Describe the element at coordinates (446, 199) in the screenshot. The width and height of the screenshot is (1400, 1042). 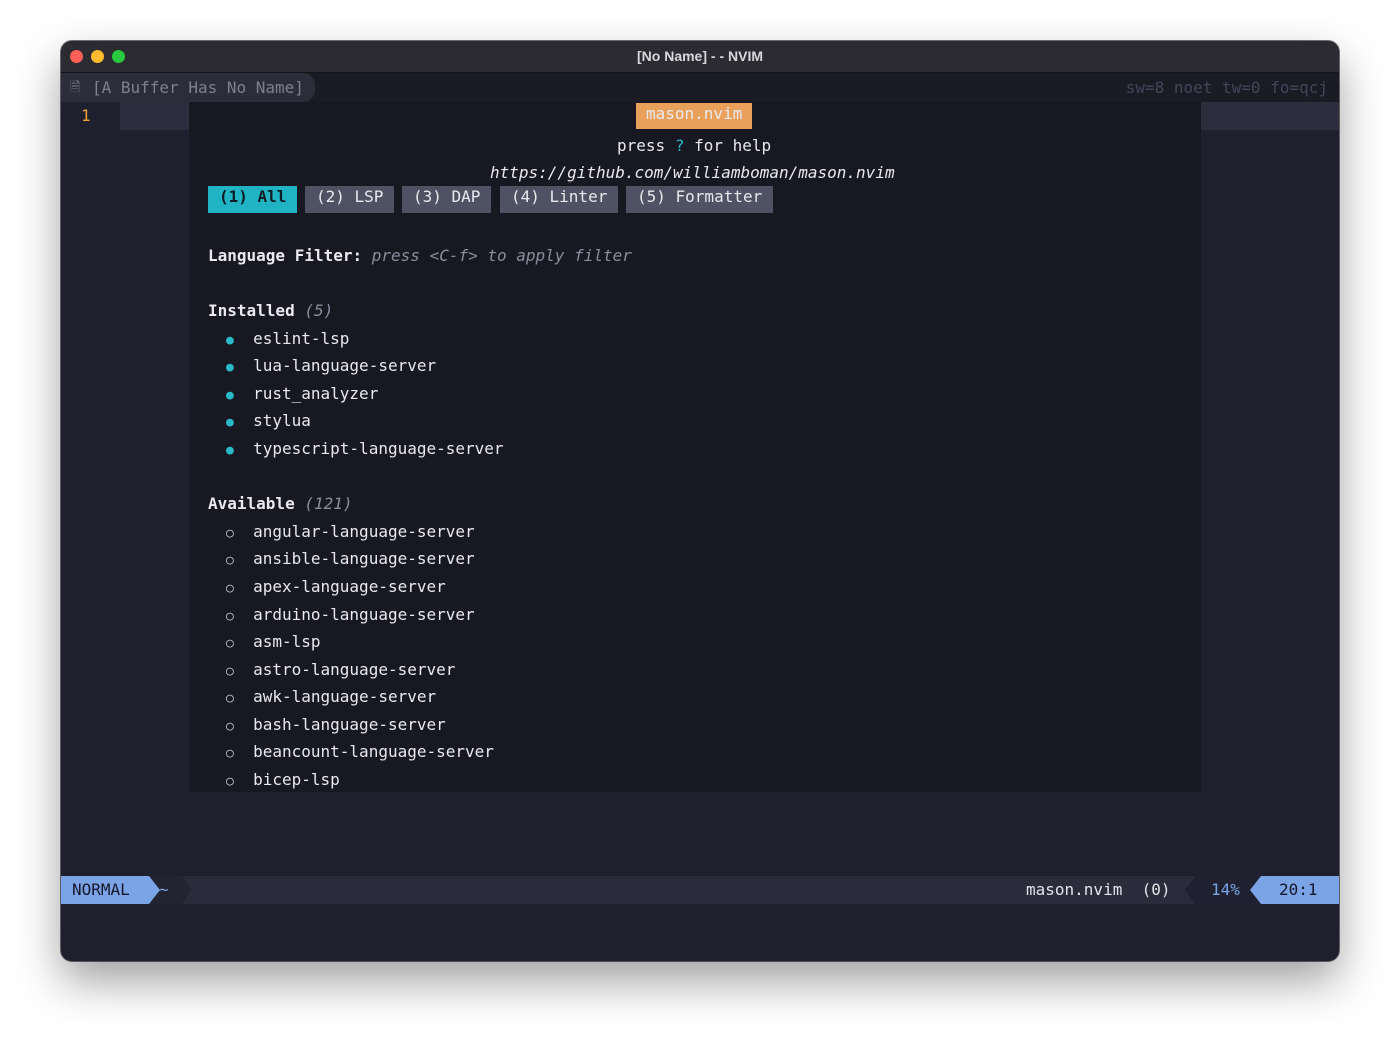
I see `tab-dap: (3) DAP` at that location.